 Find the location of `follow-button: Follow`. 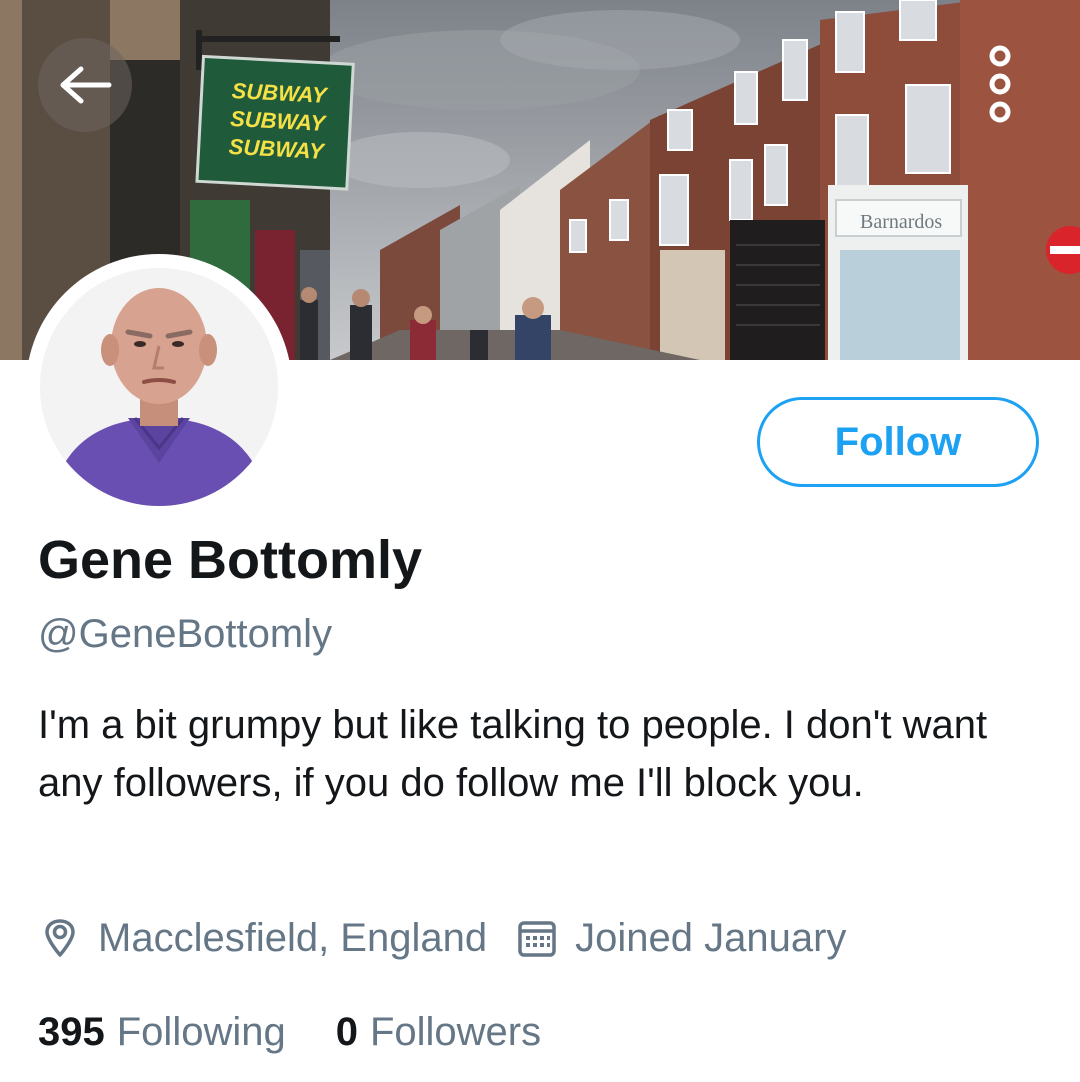

follow-button: Follow is located at coordinates (898, 442).